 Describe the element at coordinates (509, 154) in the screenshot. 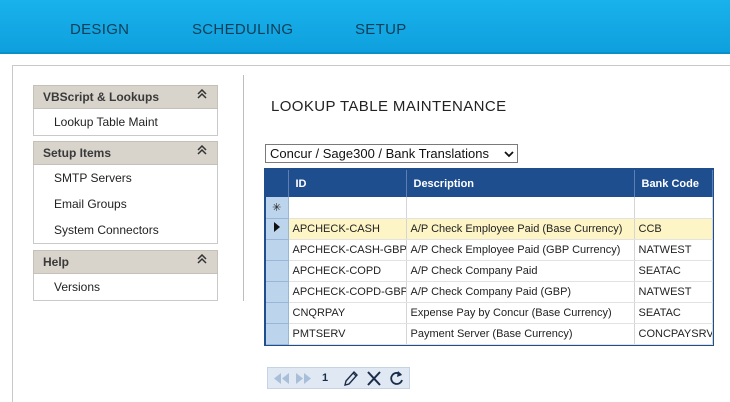

I see `chevron-down-icon` at that location.